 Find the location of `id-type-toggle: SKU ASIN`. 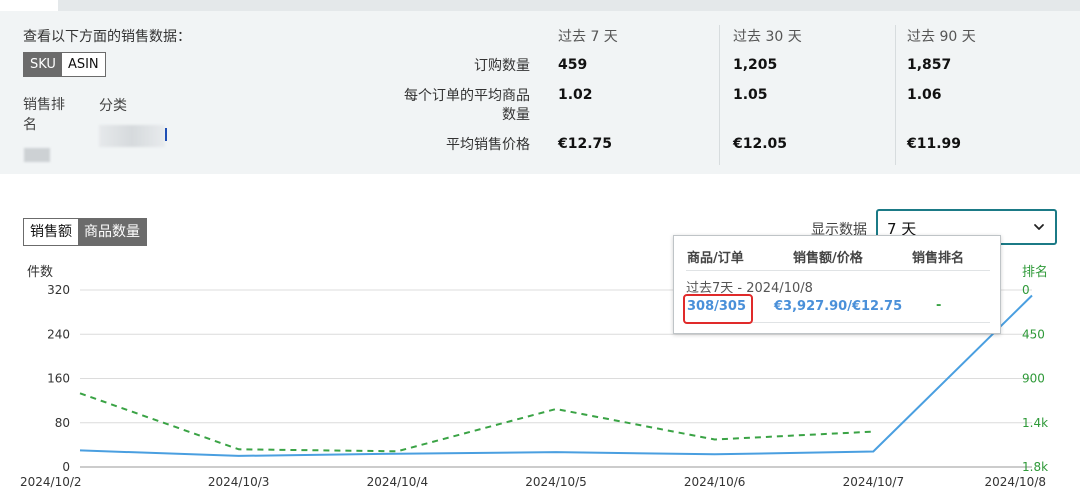

id-type-toggle: SKU ASIN is located at coordinates (64, 64).